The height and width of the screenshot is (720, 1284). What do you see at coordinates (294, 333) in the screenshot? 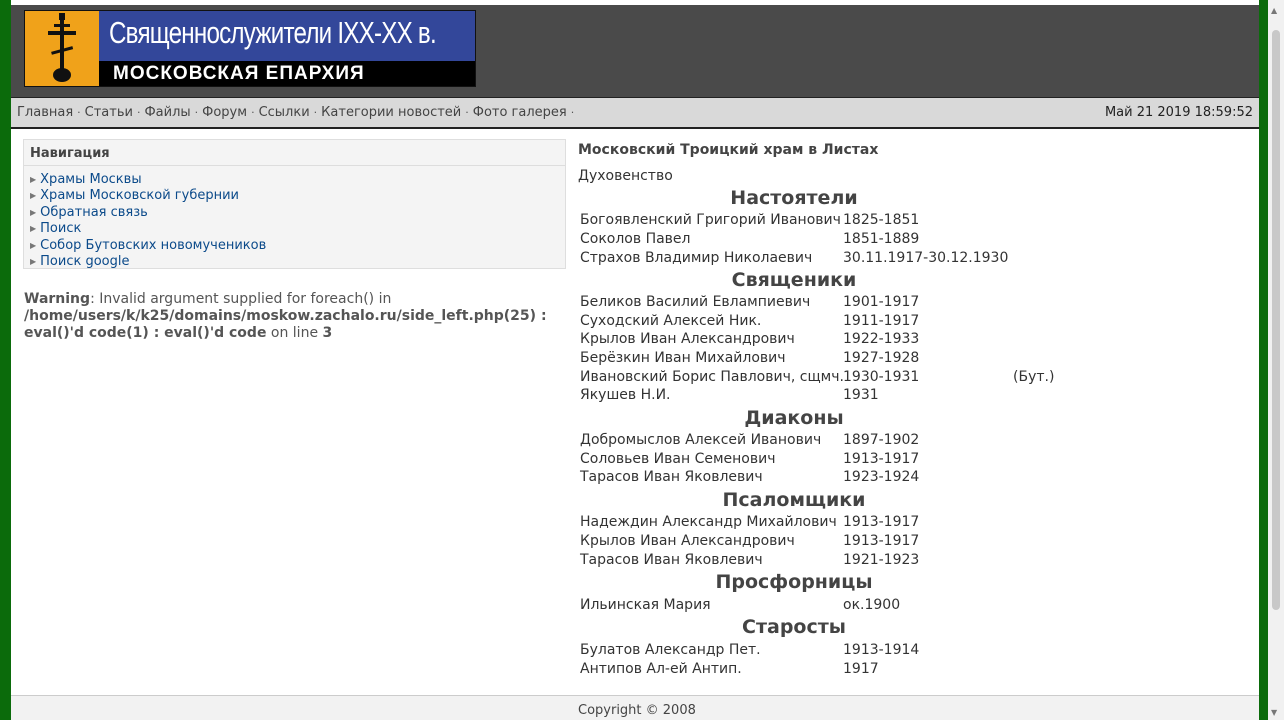
I see `warning-on-line: on line` at bounding box center [294, 333].